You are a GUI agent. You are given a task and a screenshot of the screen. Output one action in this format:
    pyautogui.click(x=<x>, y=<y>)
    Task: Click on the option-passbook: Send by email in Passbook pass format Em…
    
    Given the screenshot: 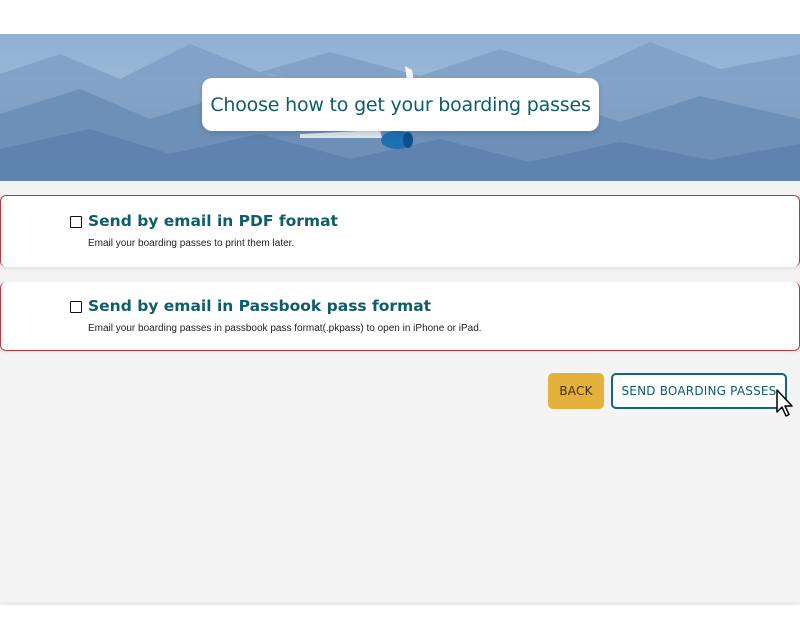 What is the action you would take?
    pyautogui.click(x=400, y=316)
    